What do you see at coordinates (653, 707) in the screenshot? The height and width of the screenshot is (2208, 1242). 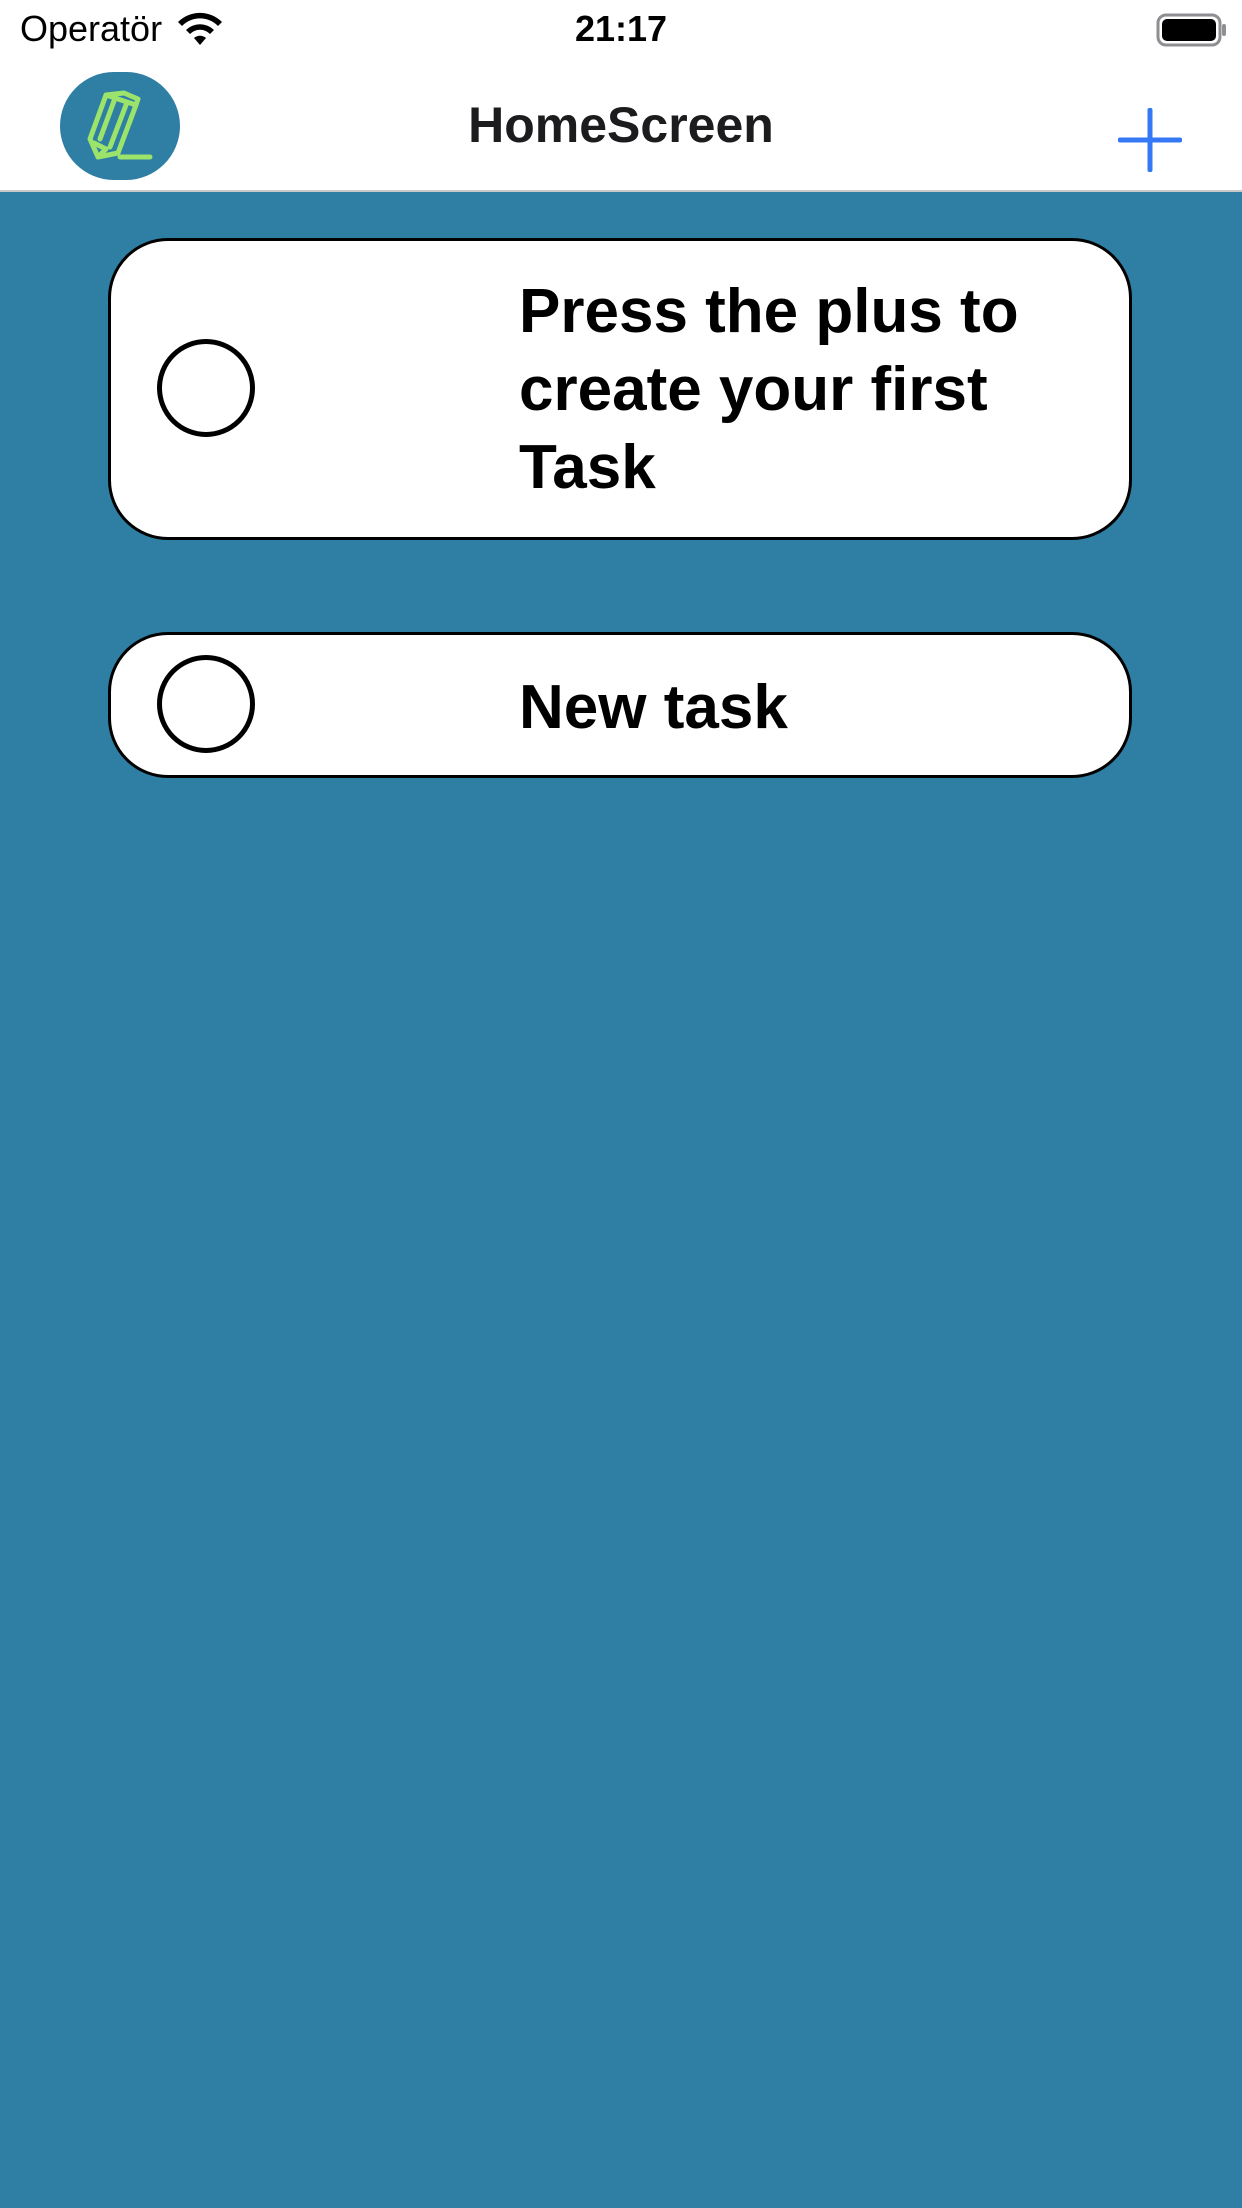 I see `task-title: New task` at bounding box center [653, 707].